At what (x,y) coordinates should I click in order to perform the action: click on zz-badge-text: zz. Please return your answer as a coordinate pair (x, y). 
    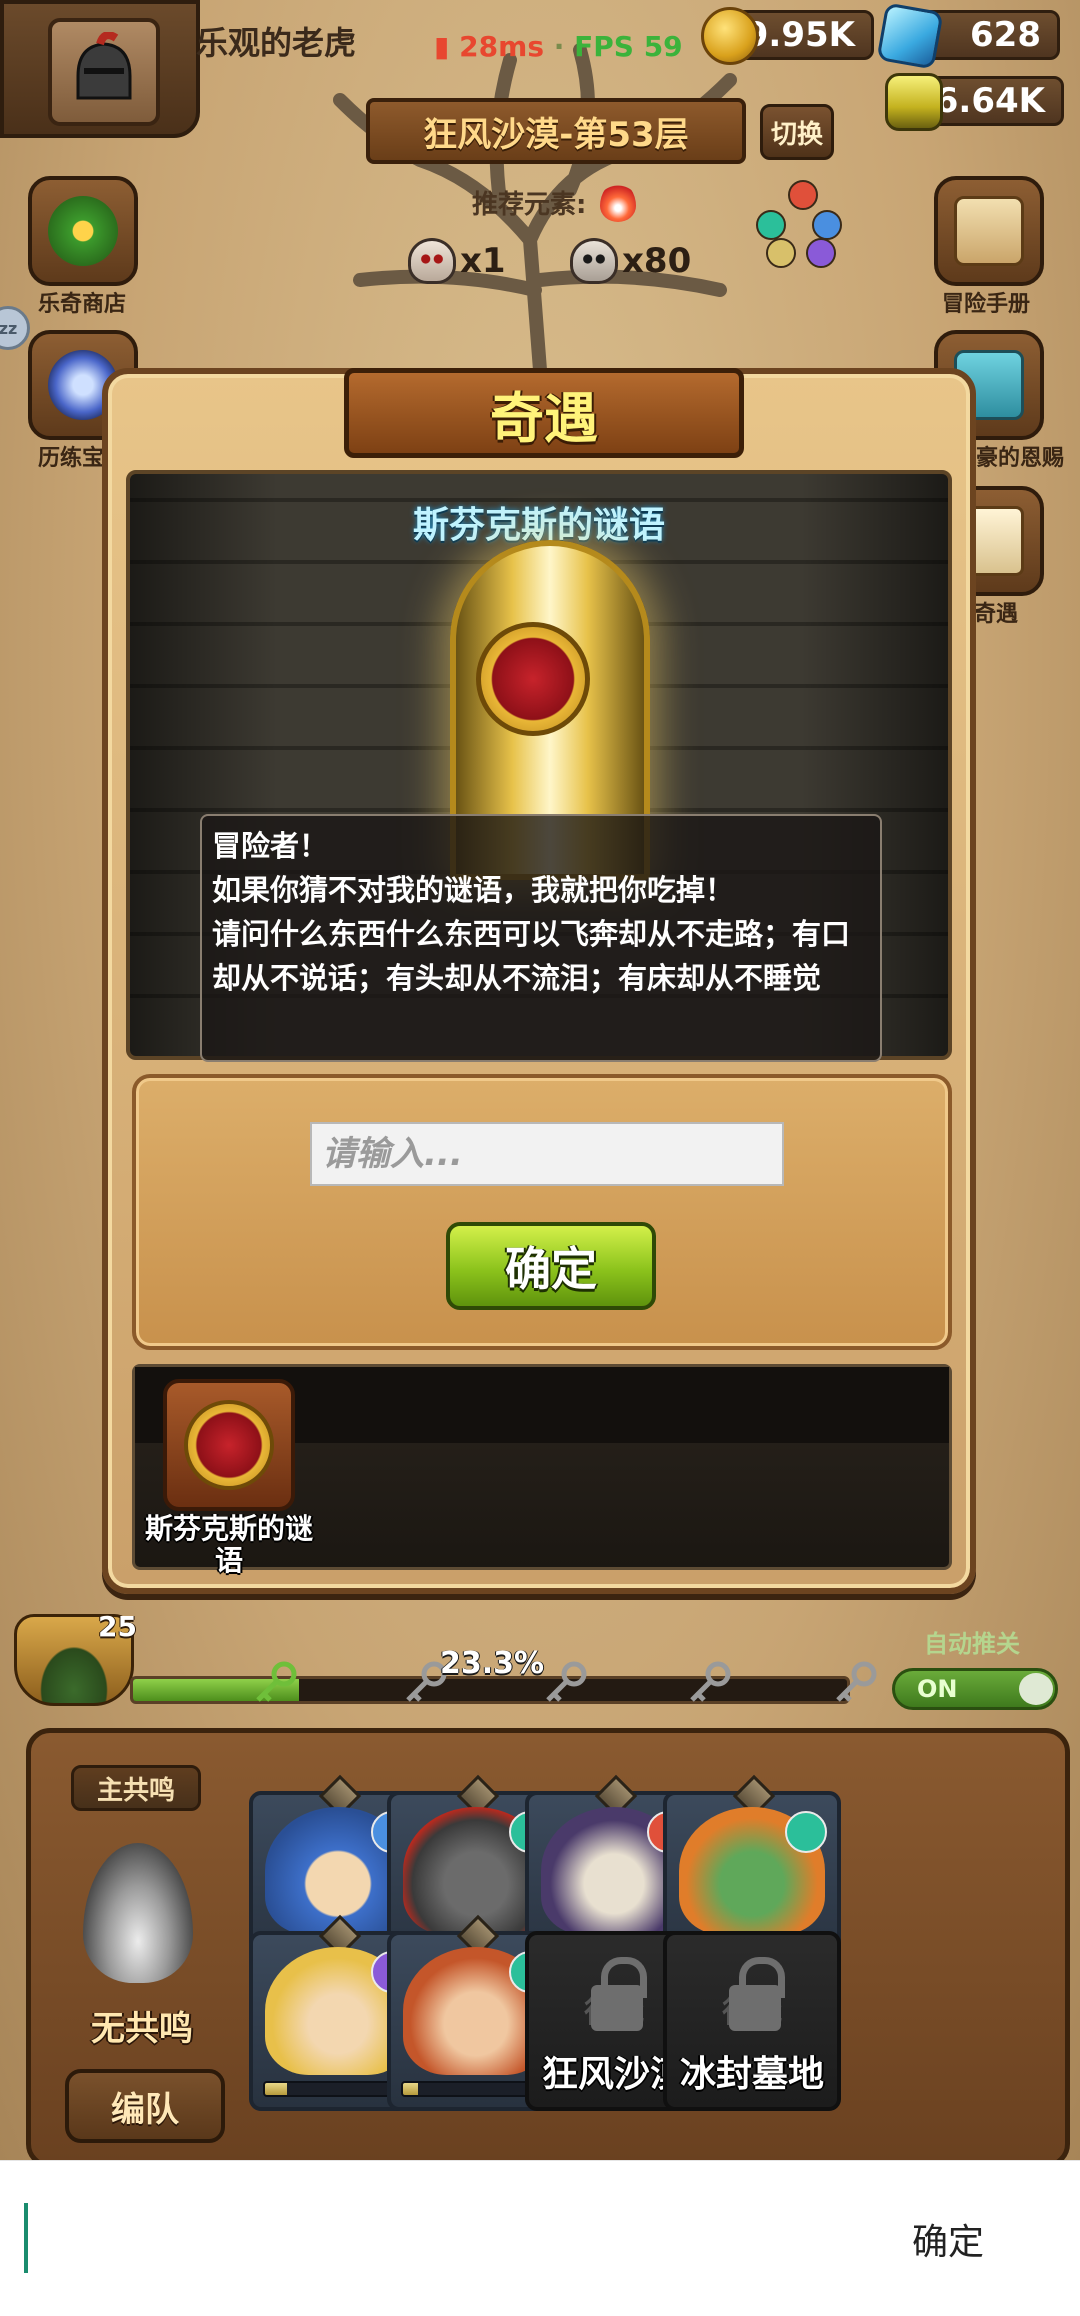
    Looking at the image, I should click on (9, 328).